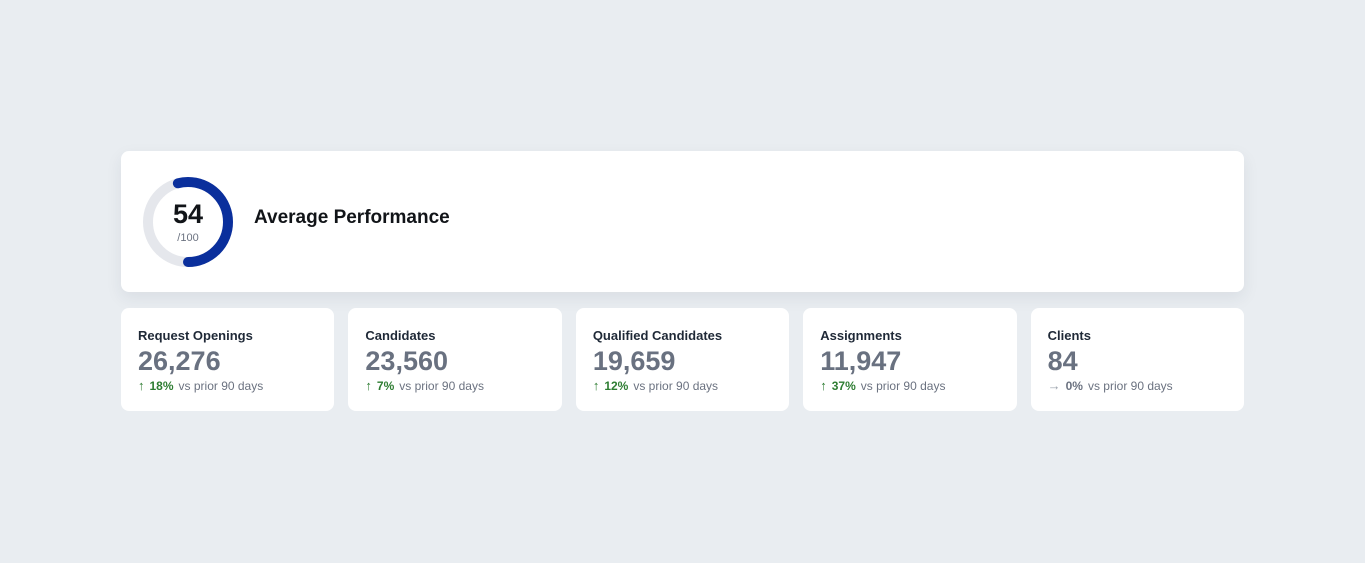  I want to click on performance-gauge: 54 /100, so click(188, 222).